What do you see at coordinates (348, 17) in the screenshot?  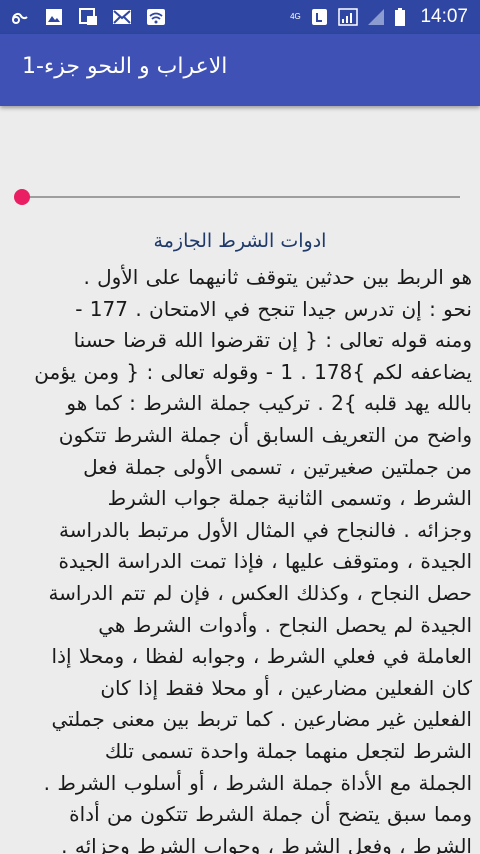 I see `signal-icon` at bounding box center [348, 17].